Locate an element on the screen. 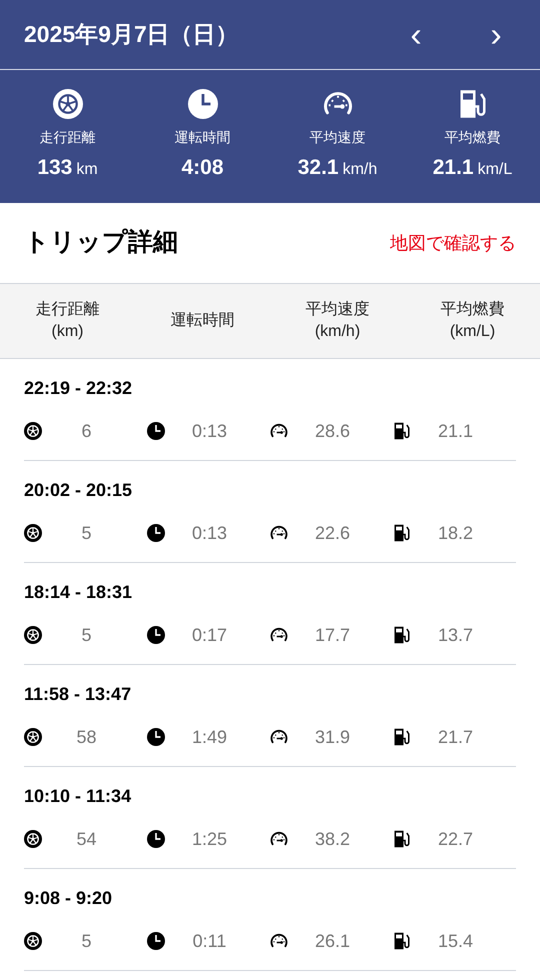 The image size is (540, 972). summary-value: 4:08 is located at coordinates (202, 168).